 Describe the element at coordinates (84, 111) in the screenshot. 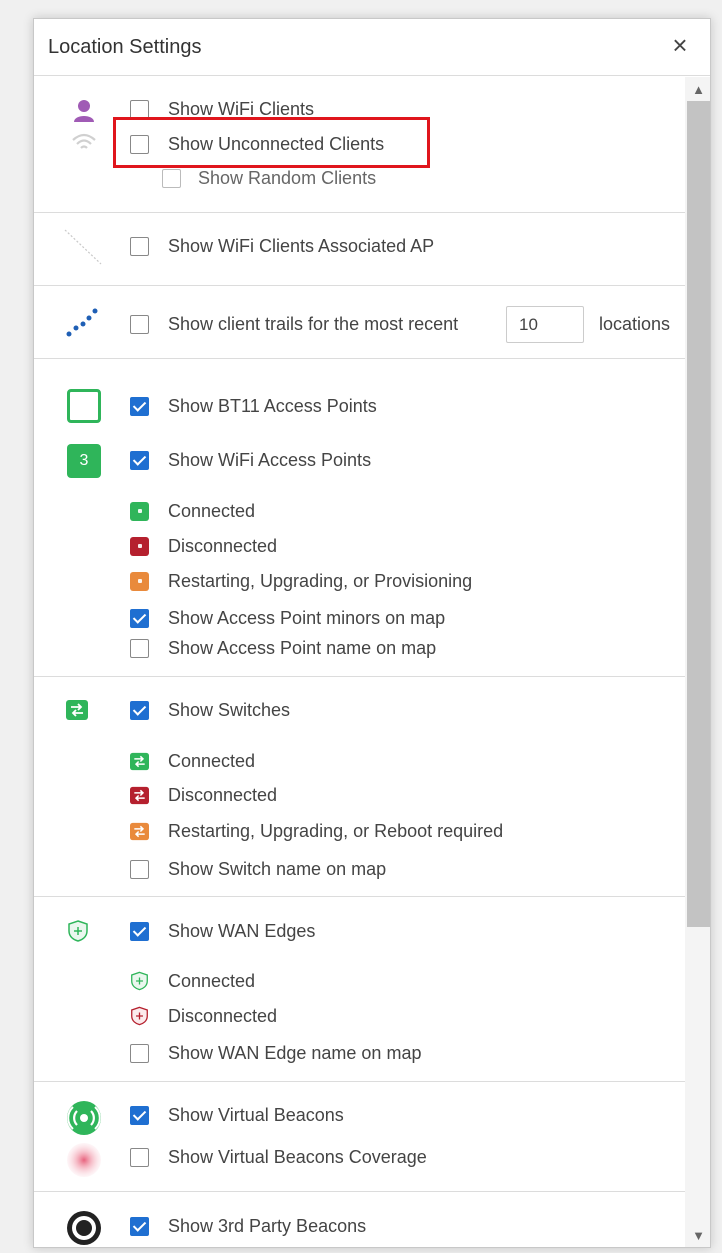

I see `wifi-client-person-icon` at that location.